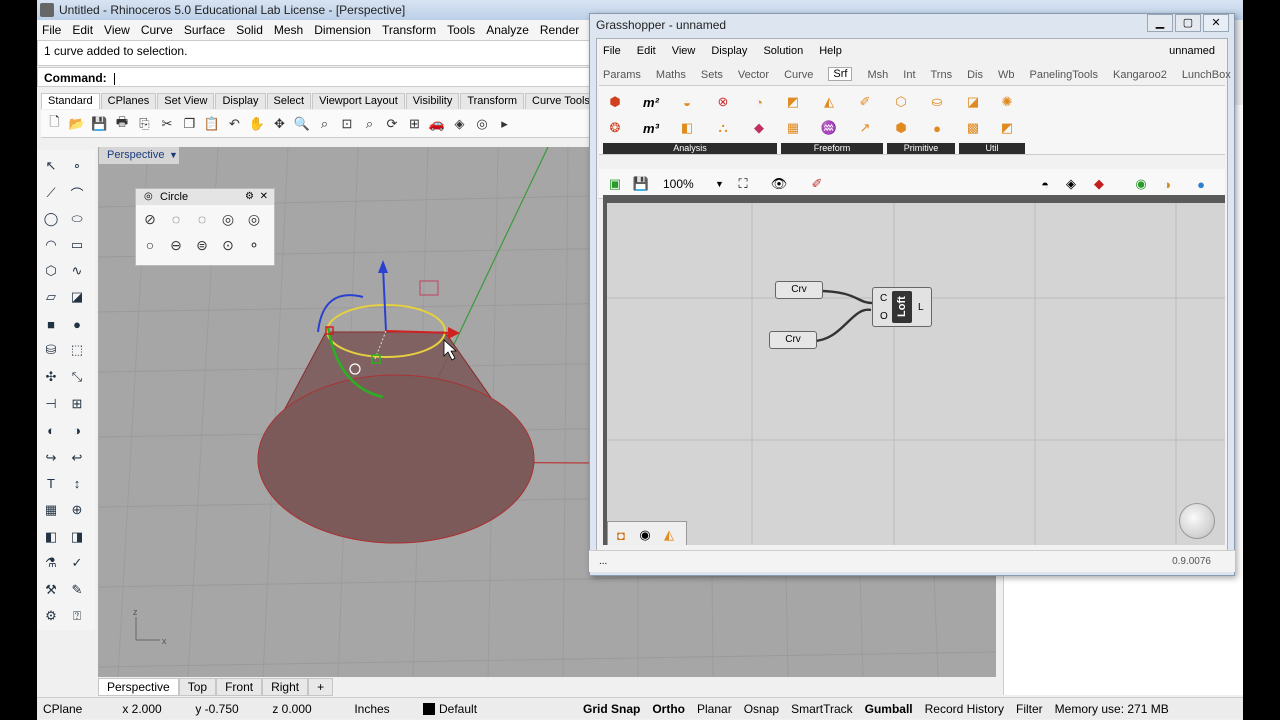 The image size is (1280, 720). Describe the element at coordinates (973, 128) in the screenshot. I see `isotrim-icon: ▩` at that location.